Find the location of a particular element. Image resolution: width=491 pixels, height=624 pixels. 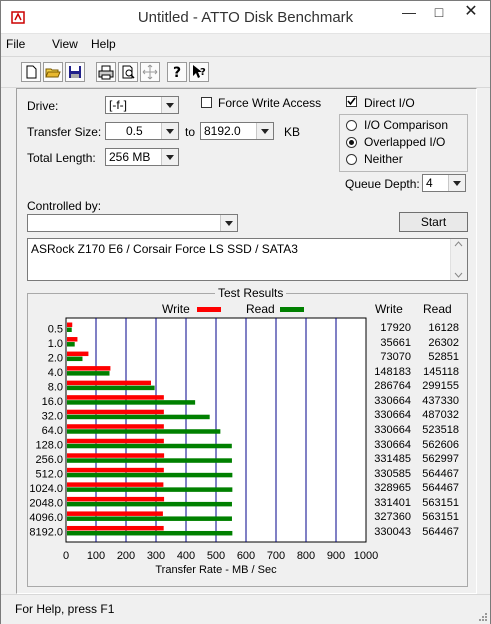

close-icon: ✕ is located at coordinates (471, 11).